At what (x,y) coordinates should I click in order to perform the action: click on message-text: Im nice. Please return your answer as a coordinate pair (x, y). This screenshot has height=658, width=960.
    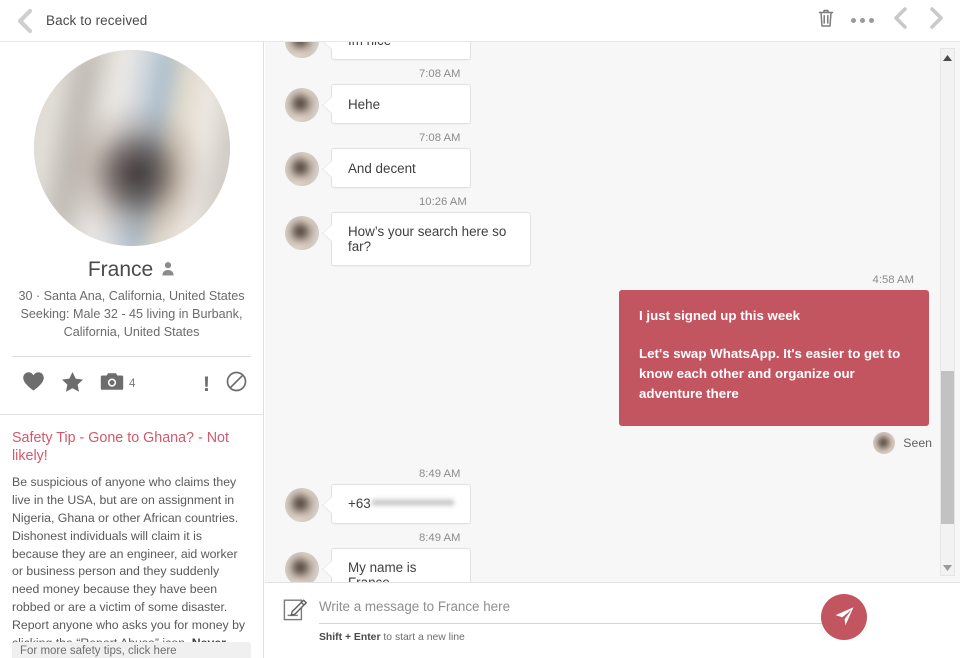
    Looking at the image, I should click on (369, 45).